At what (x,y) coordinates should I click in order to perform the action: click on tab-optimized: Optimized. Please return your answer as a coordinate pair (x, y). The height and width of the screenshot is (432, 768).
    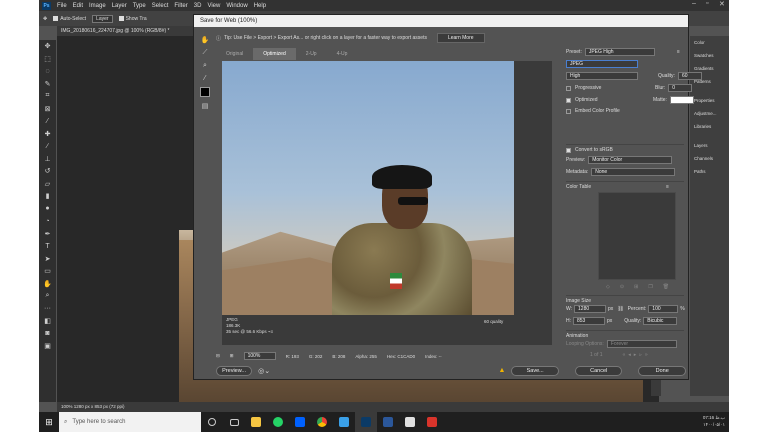
    Looking at the image, I should click on (274, 54).